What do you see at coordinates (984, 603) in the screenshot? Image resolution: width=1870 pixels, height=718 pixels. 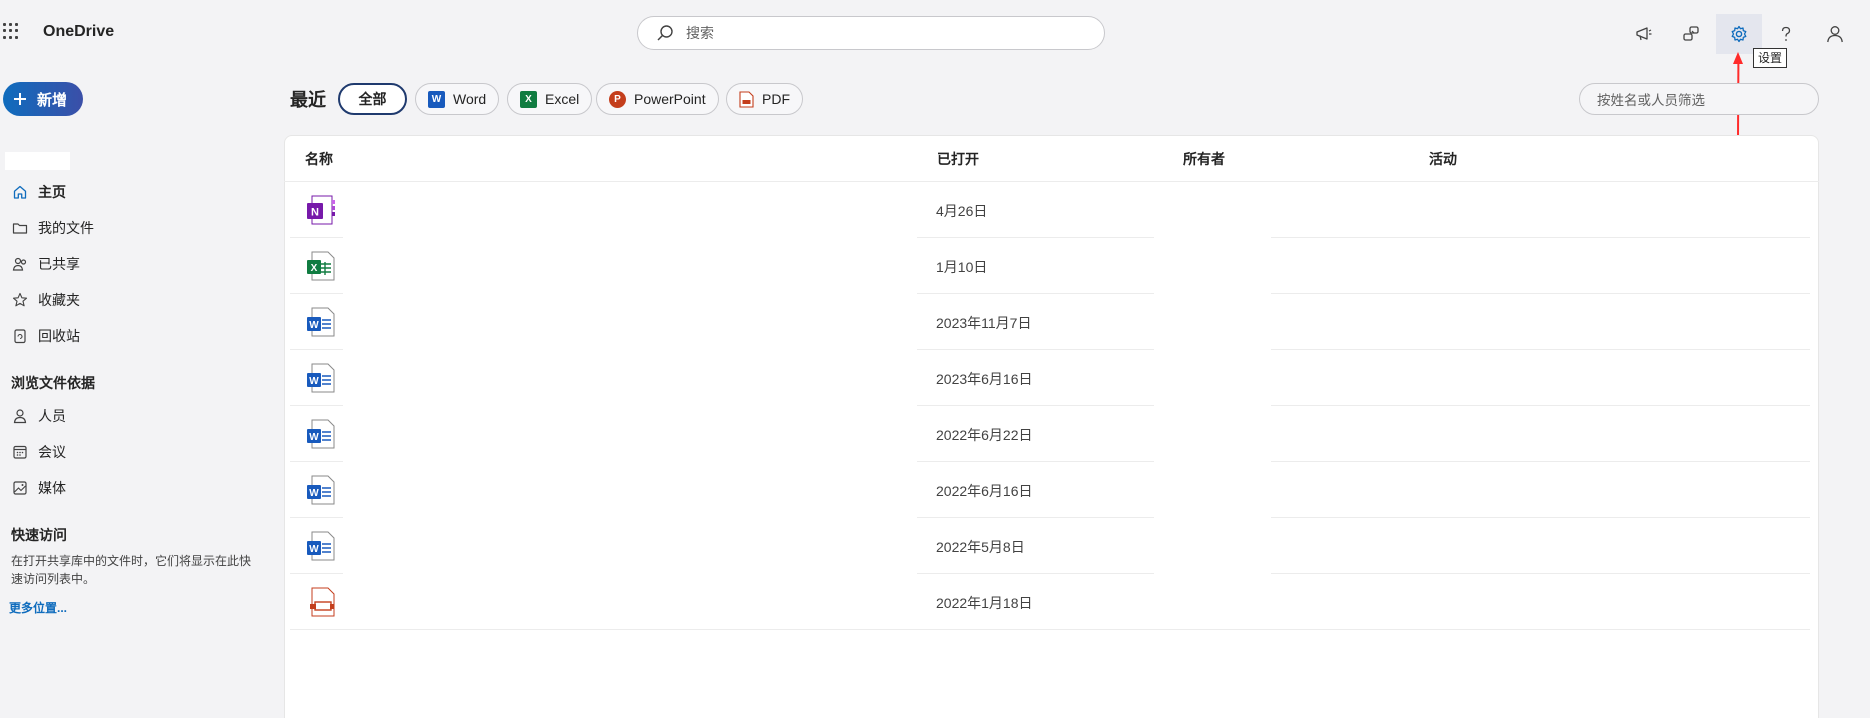 I see `row-opened-date: 2022年1月18日` at bounding box center [984, 603].